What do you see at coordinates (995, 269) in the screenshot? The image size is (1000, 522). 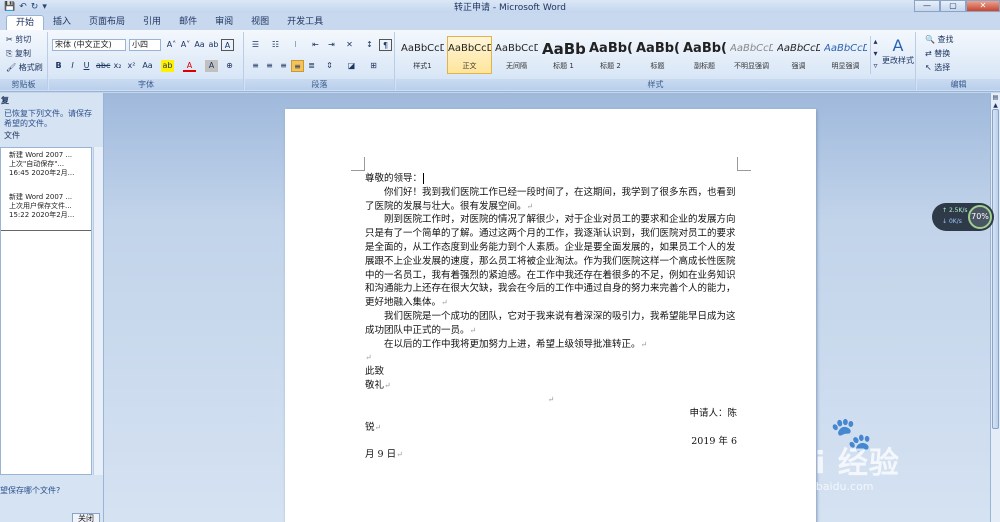 I see `scrollbar-thumb` at bounding box center [995, 269].